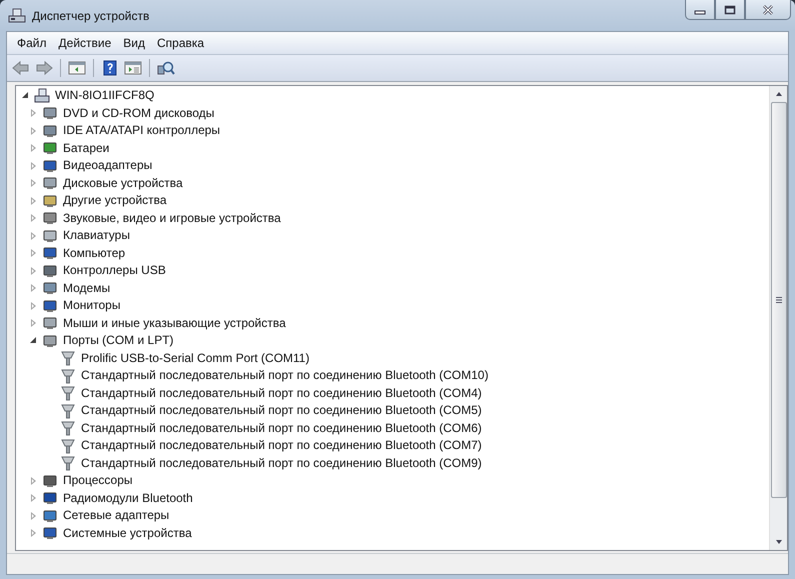 This screenshot has width=795, height=579. What do you see at coordinates (134, 43) in the screenshot?
I see `menu-item: Вид` at bounding box center [134, 43].